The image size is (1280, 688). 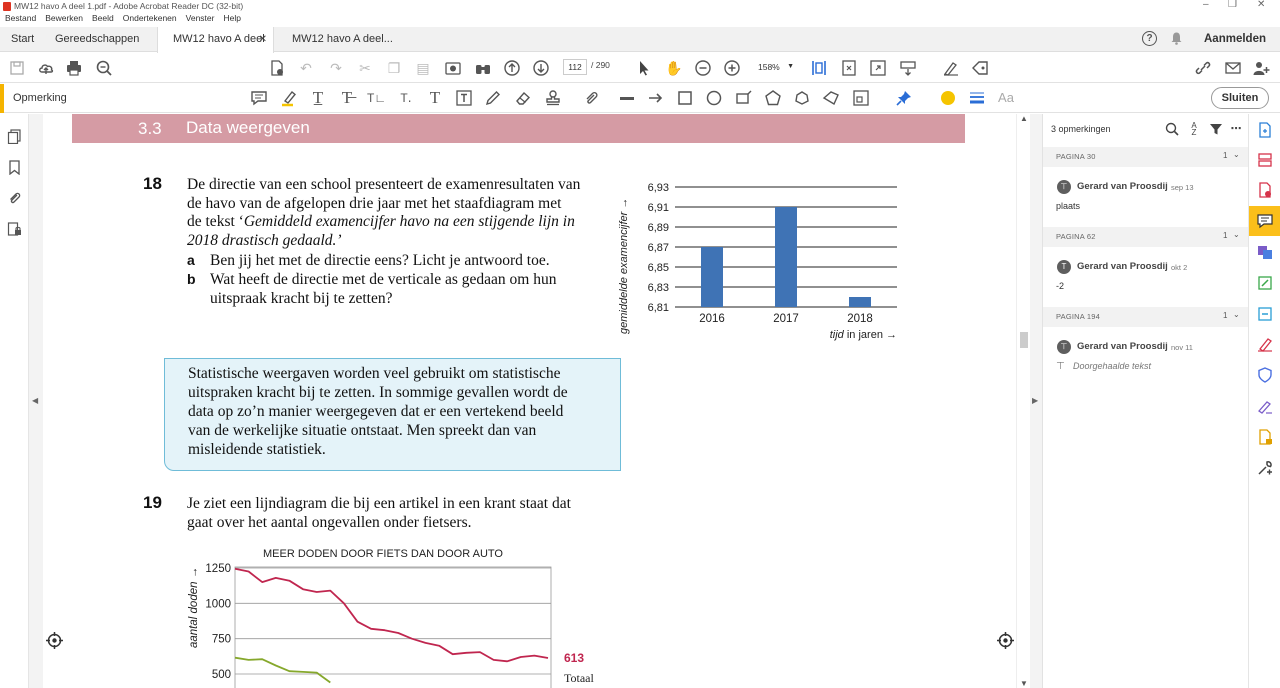 I want to click on line-icon, so click(x=627, y=98).